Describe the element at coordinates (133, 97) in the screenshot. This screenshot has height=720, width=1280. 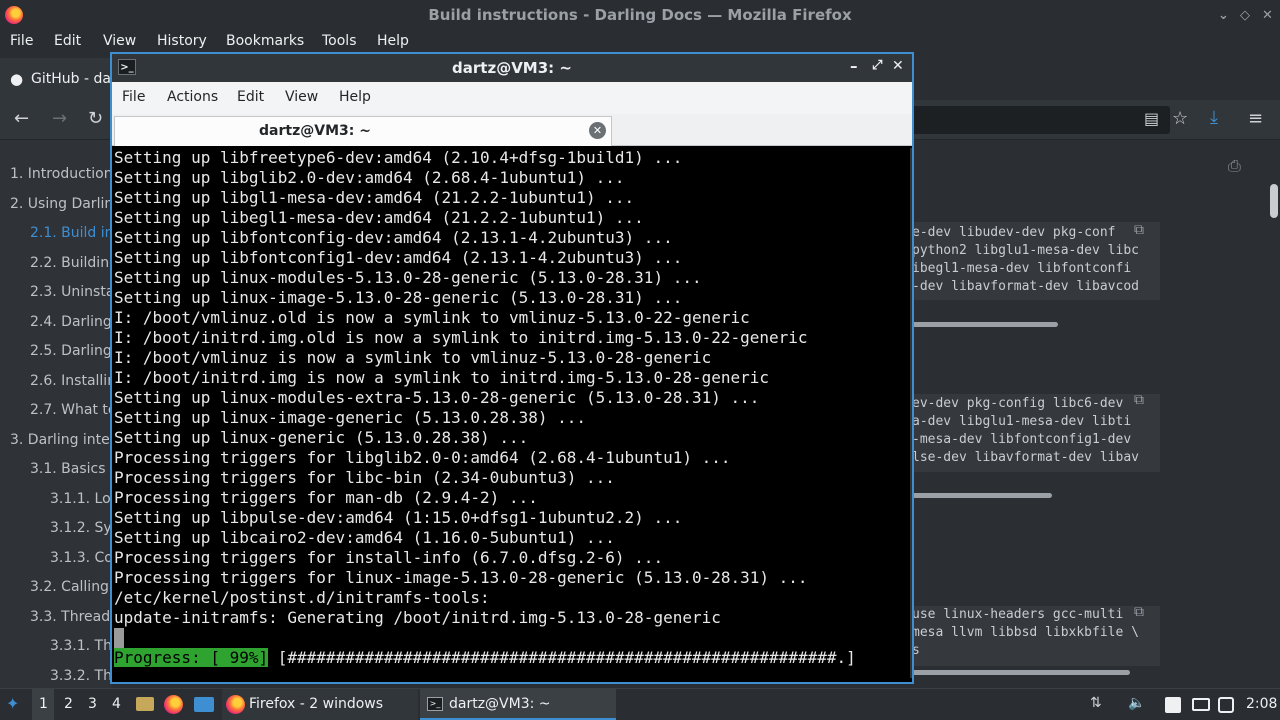
I see `terminal-menu-file: File` at that location.